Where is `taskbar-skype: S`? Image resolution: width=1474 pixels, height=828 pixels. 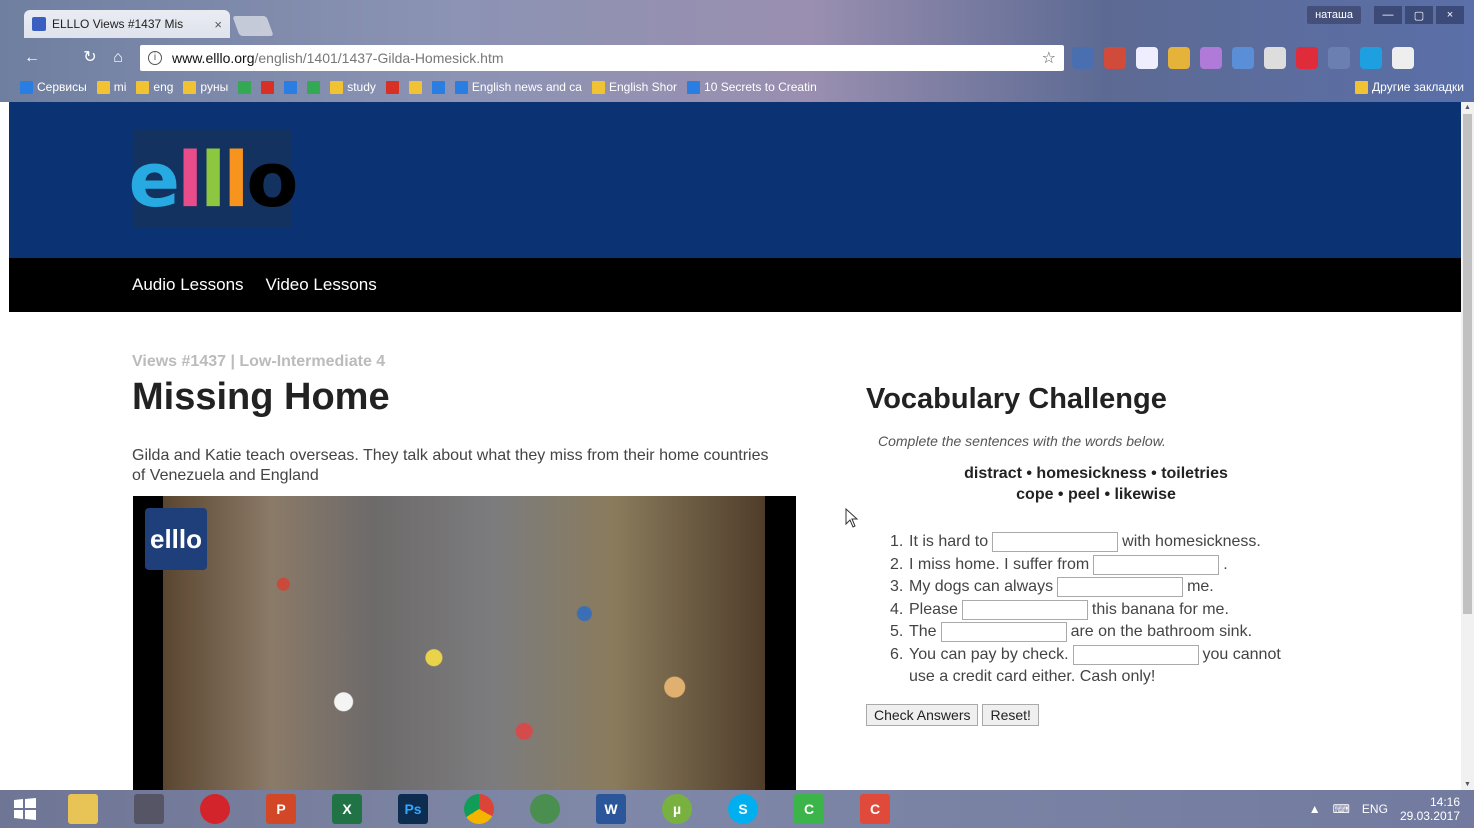
taskbar-skype: S is located at coordinates (743, 809).